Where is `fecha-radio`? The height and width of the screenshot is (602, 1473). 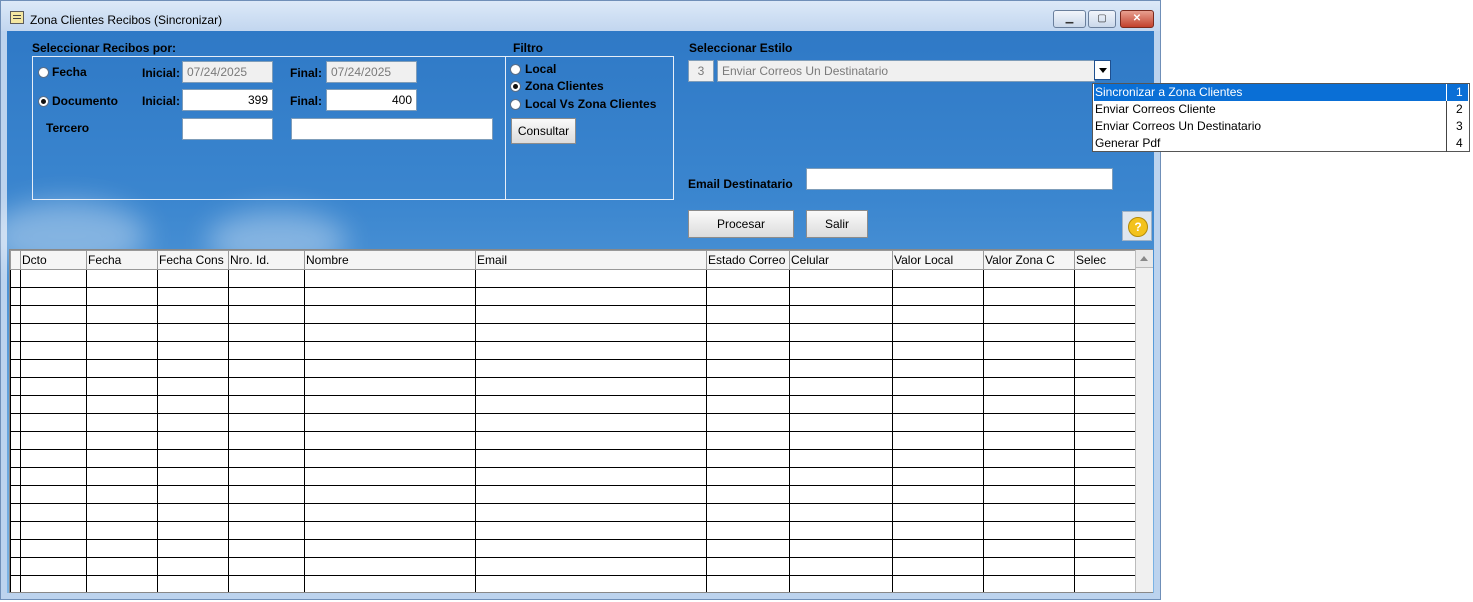 fecha-radio is located at coordinates (43, 72).